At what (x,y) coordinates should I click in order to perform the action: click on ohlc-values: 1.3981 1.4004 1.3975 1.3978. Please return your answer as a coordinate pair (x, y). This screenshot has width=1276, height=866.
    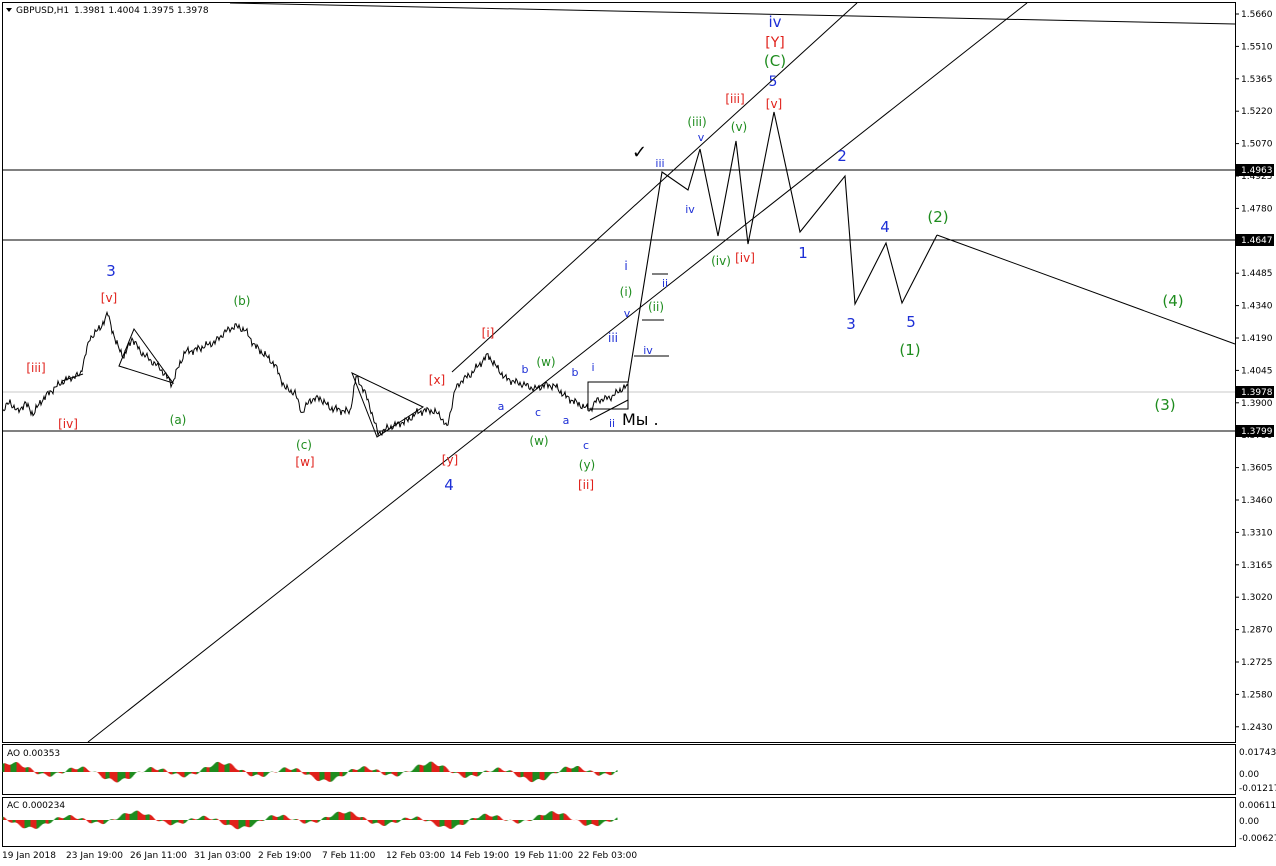
    Looking at the image, I should click on (141, 11).